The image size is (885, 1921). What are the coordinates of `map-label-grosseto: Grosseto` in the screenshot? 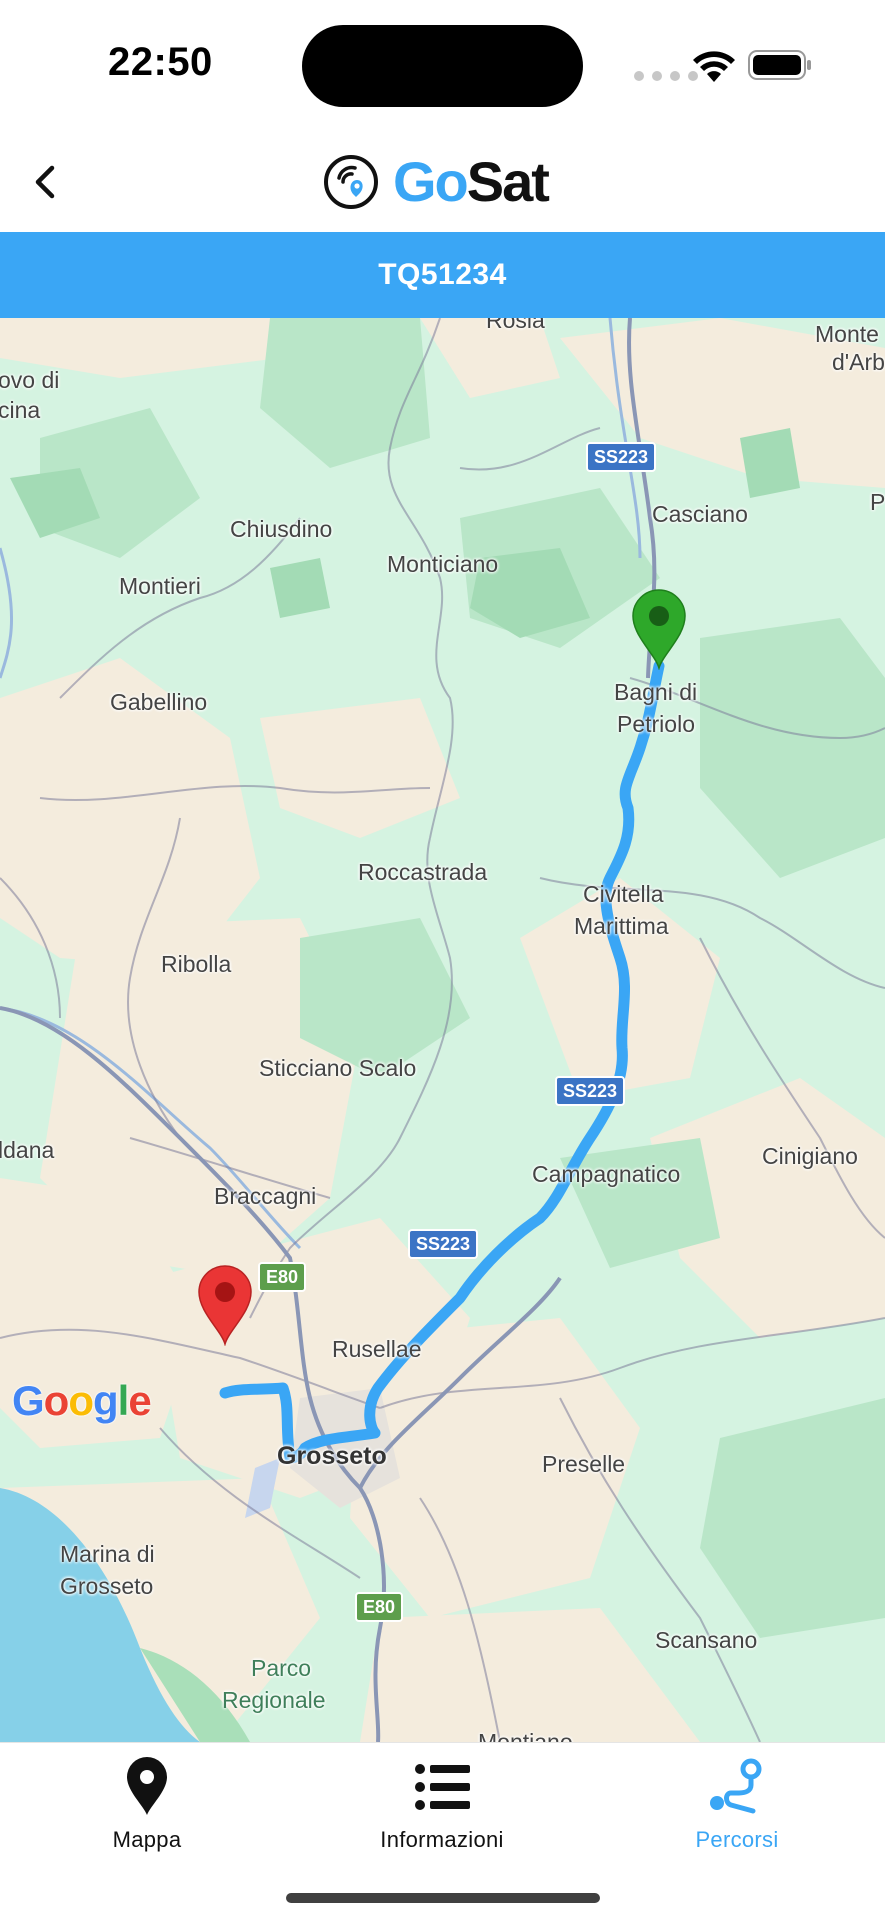 It's located at (332, 1456).